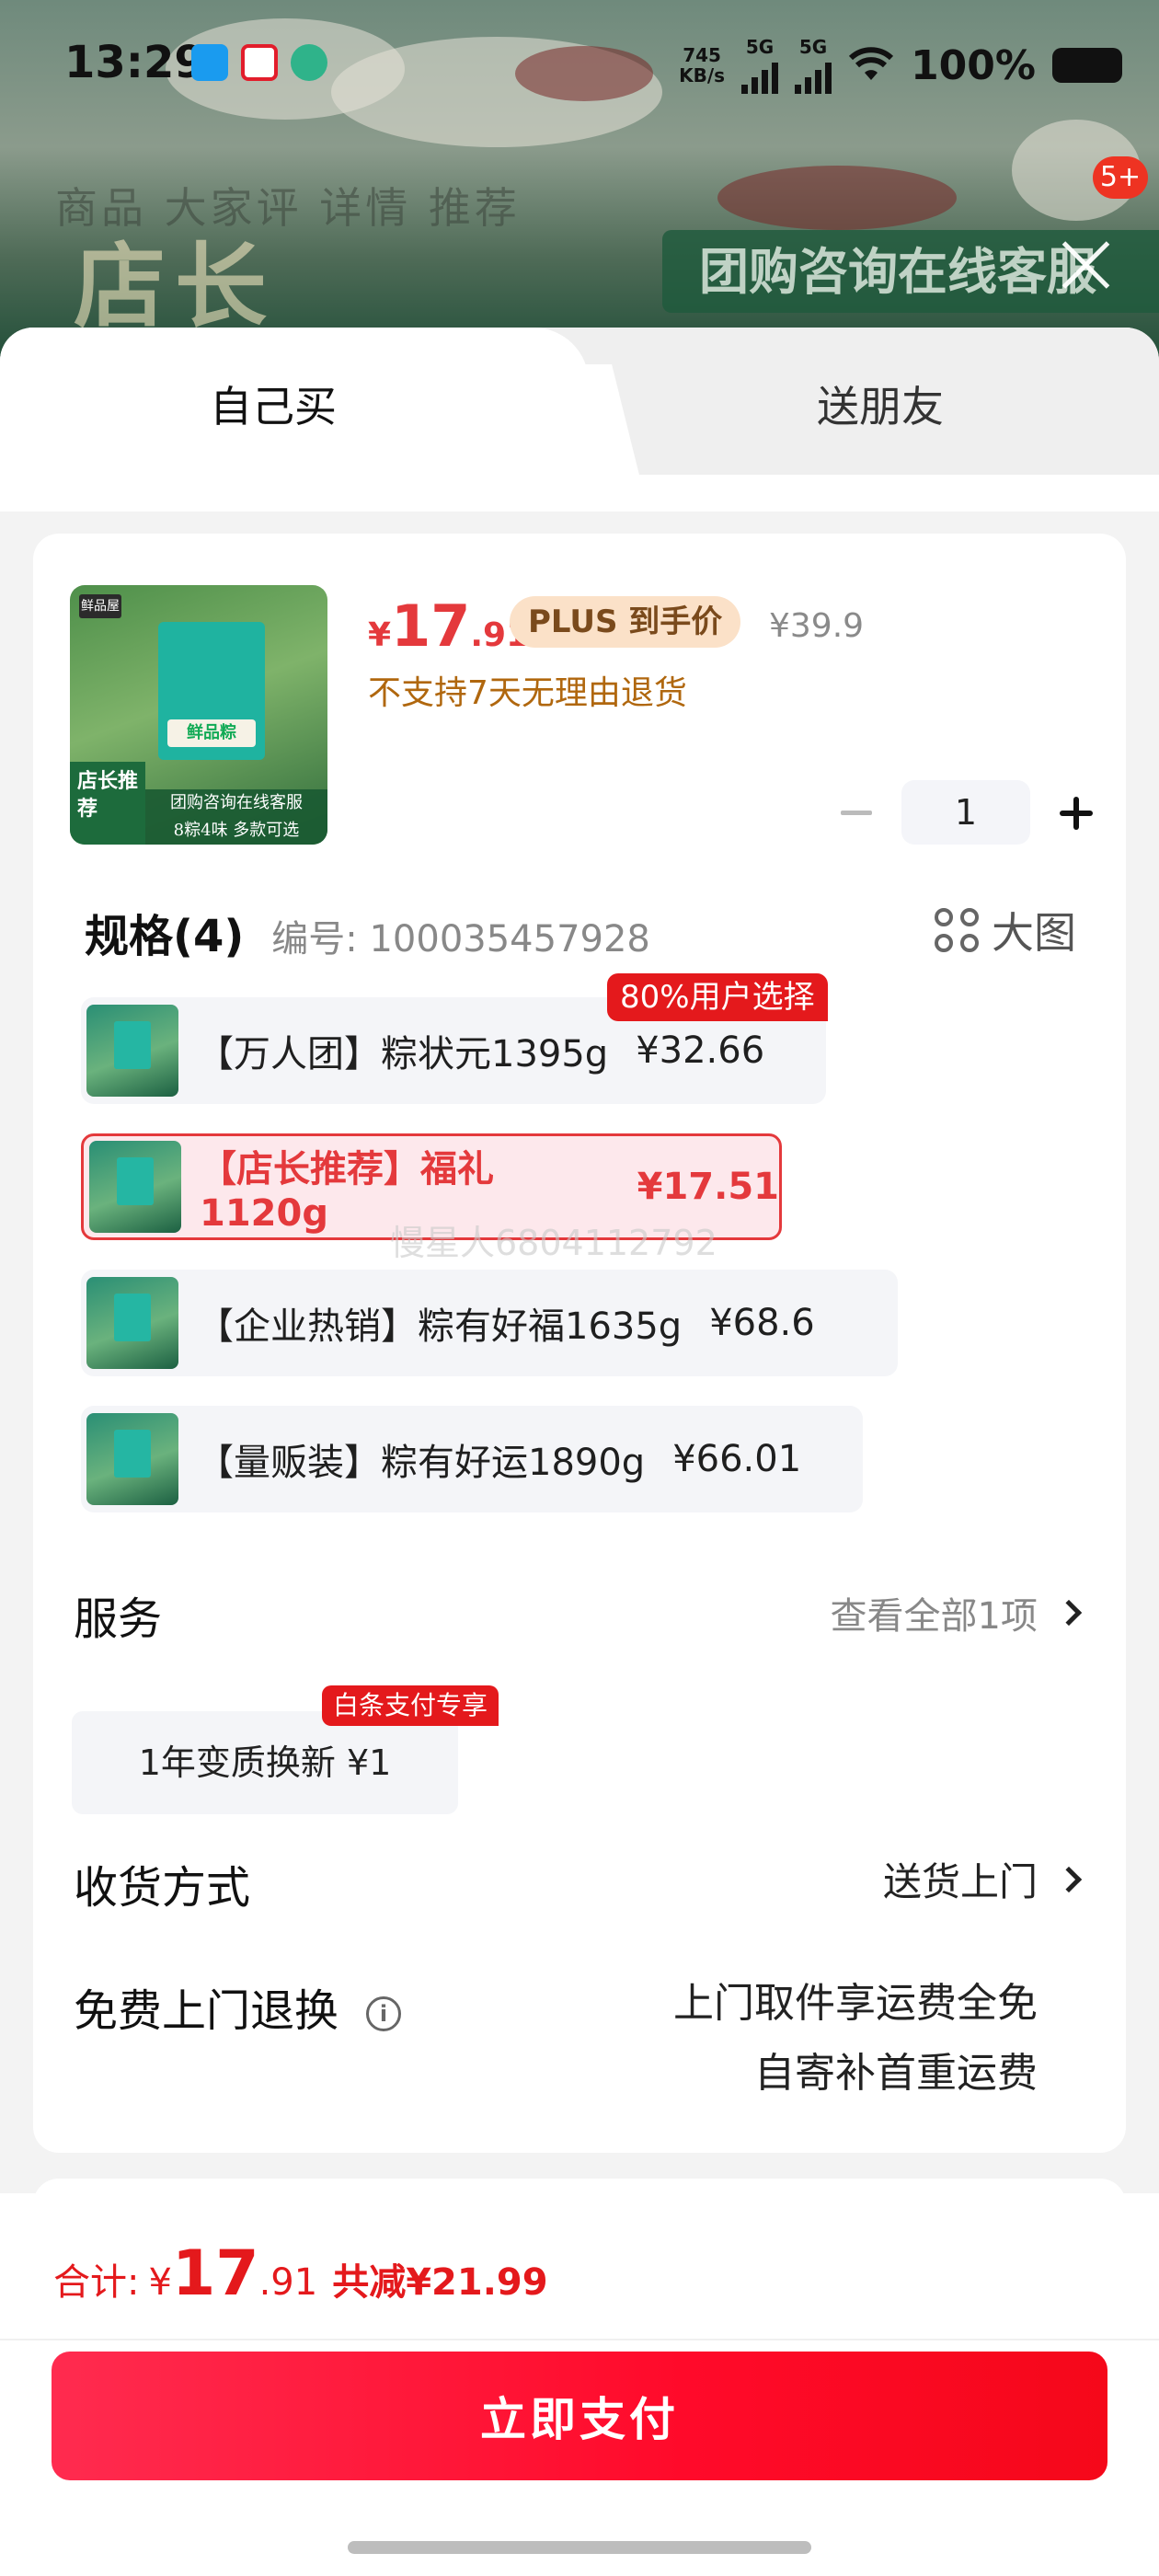  What do you see at coordinates (134, 62) in the screenshot?
I see `status-time: 13:29` at bounding box center [134, 62].